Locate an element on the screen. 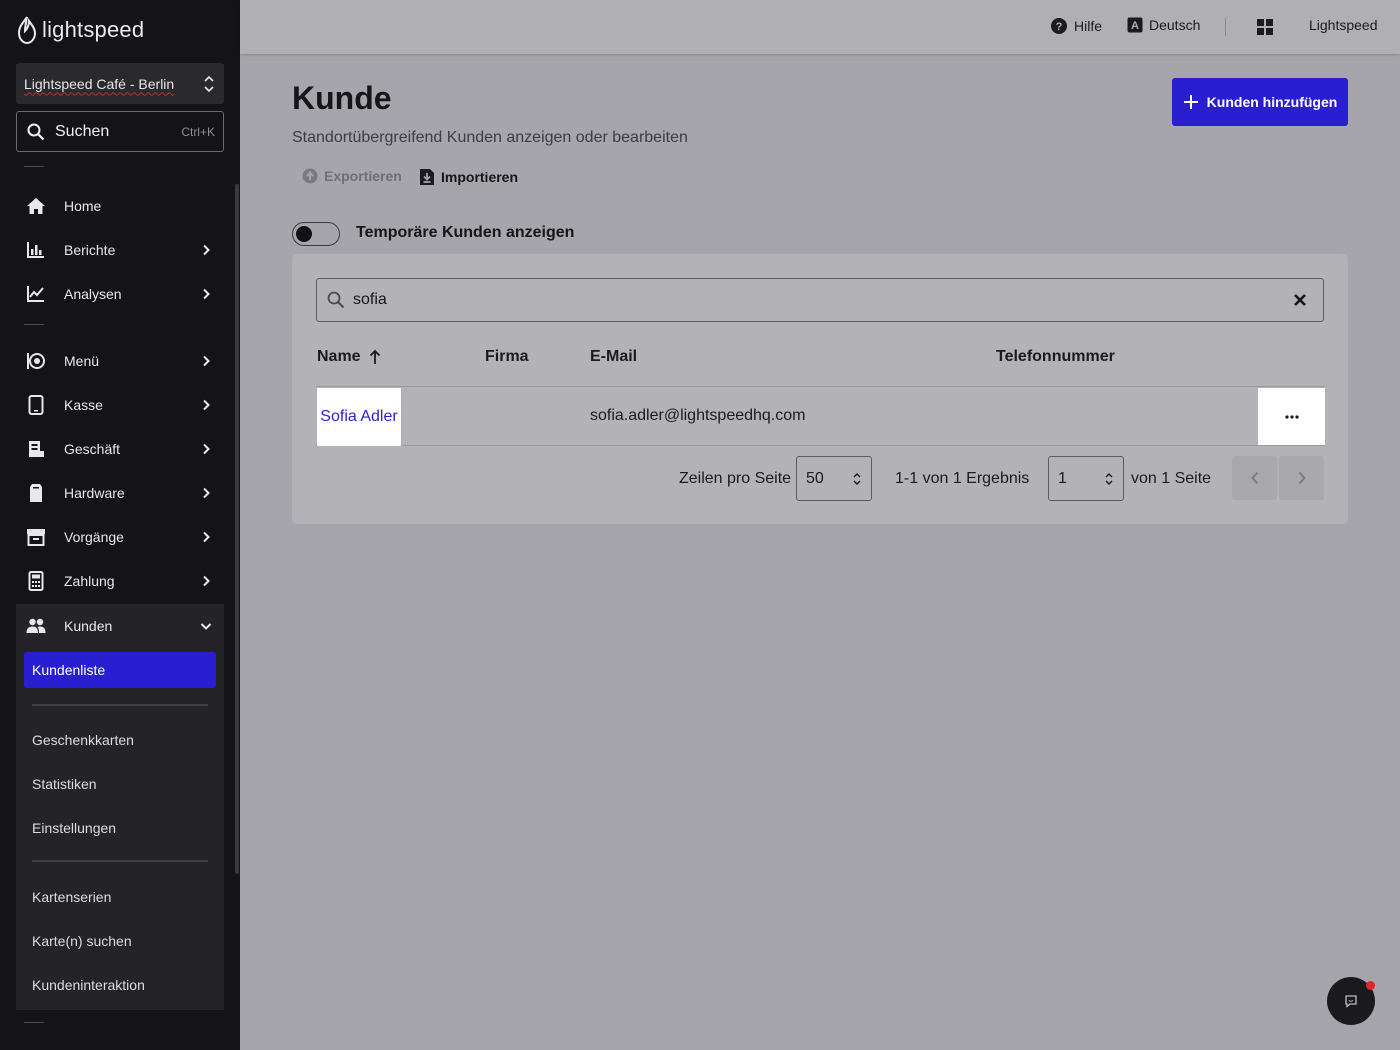  column-header-label: Firma is located at coordinates (507, 356).